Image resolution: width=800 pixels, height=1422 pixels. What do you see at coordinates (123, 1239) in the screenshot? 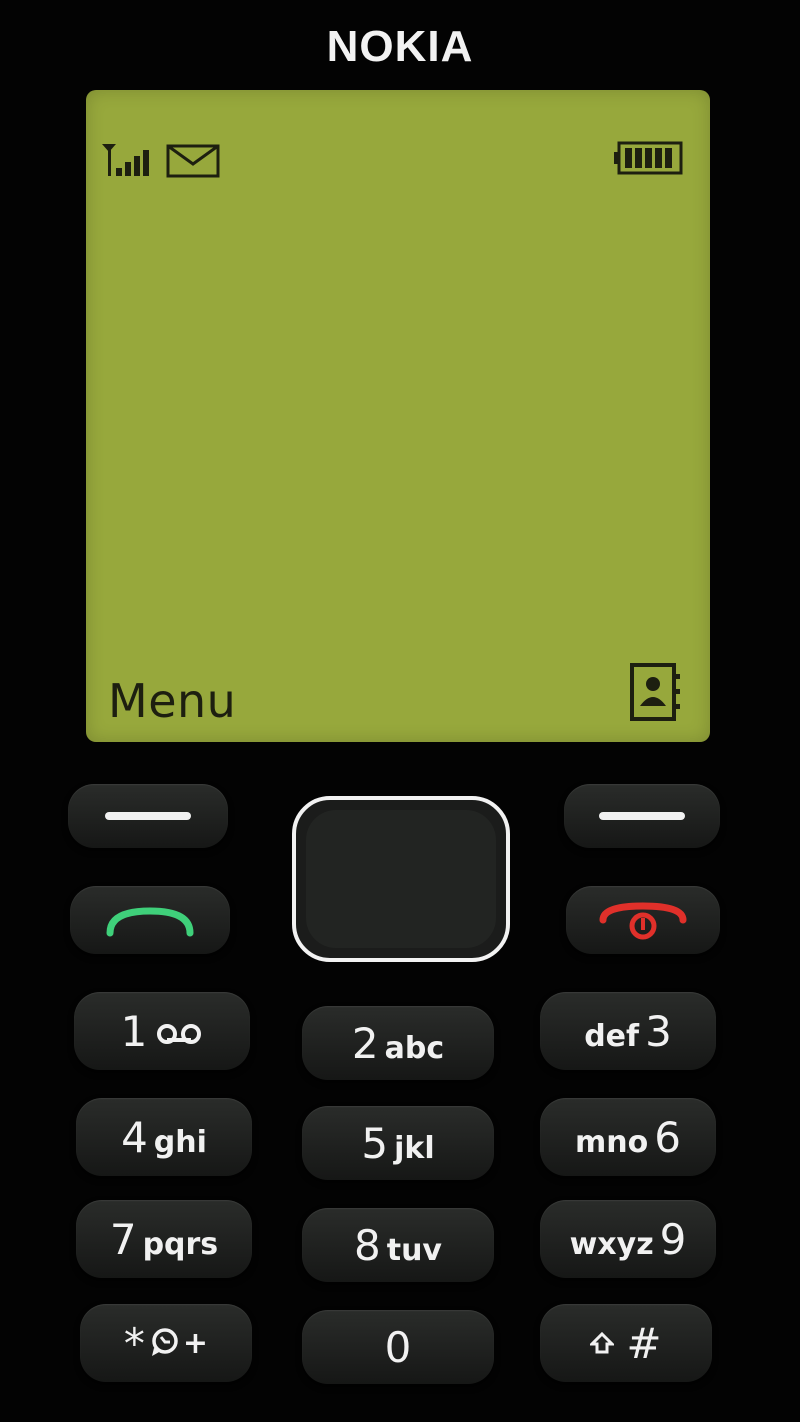
I see `key-7-number: 7` at bounding box center [123, 1239].